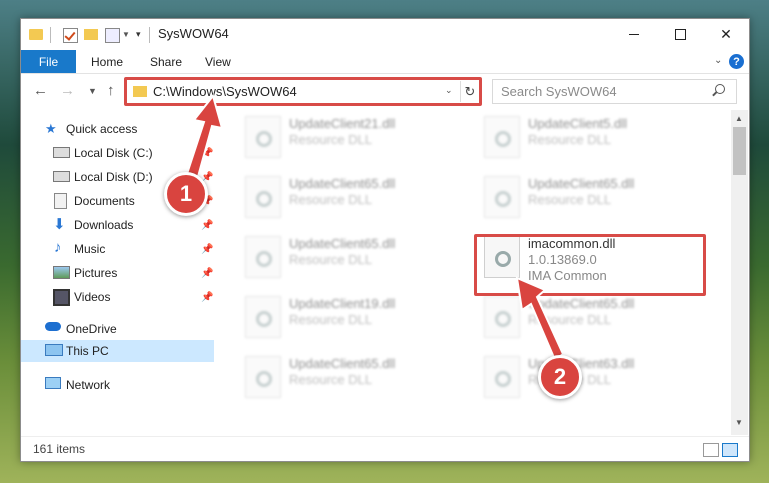 This screenshot has width=769, height=483. I want to click on sidebar-item-music: ♪ Music 📌, so click(117, 249).